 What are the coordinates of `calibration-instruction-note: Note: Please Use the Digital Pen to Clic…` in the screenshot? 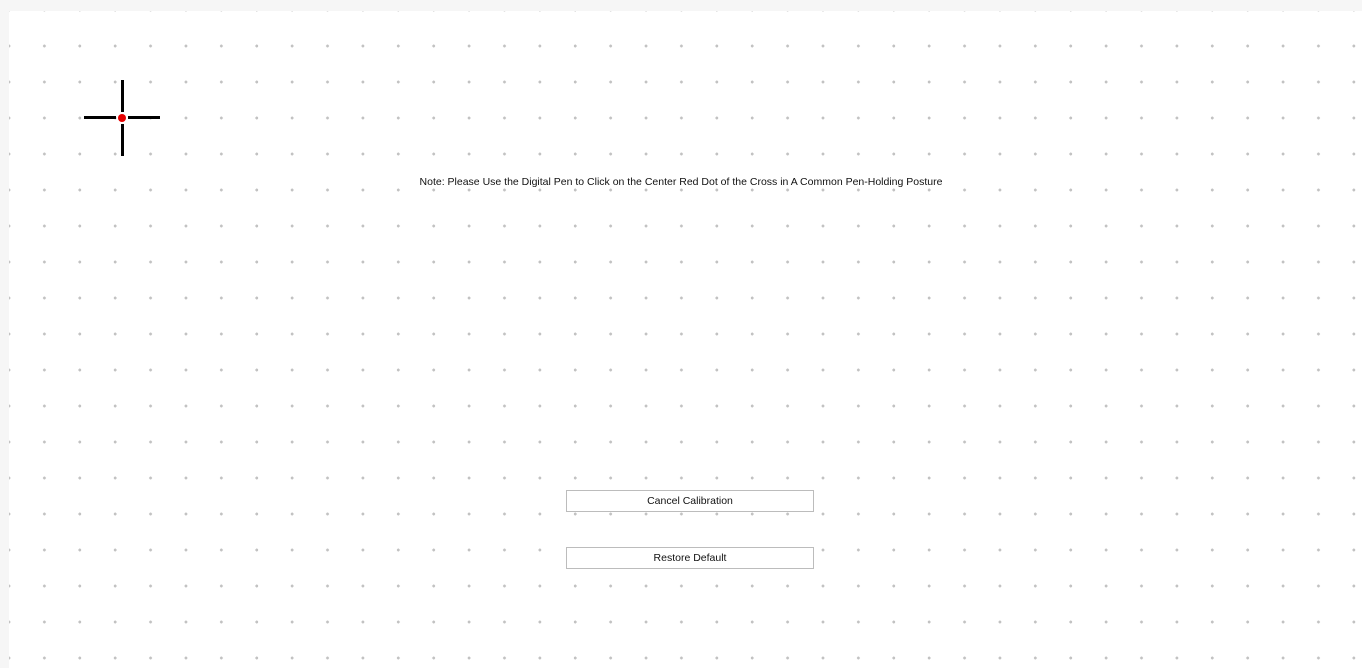 It's located at (681, 182).